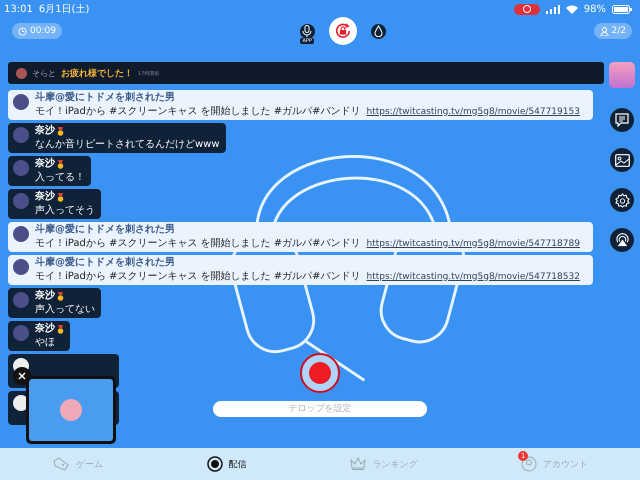  Describe the element at coordinates (595, 9) in the screenshot. I see `battery-percent: 98%` at that location.